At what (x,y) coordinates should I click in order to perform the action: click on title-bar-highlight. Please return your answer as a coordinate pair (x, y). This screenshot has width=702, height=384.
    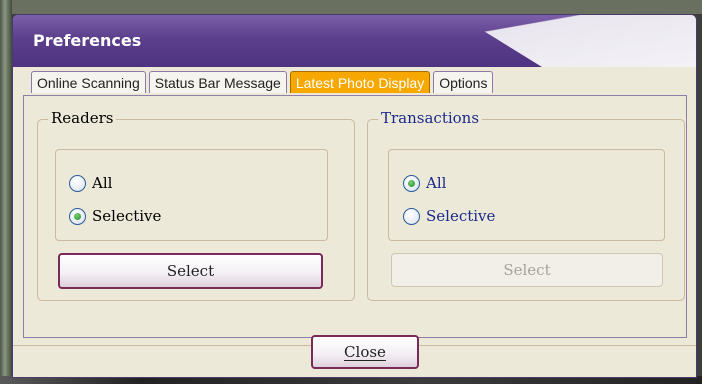
    Looking at the image, I should click on (577, 41).